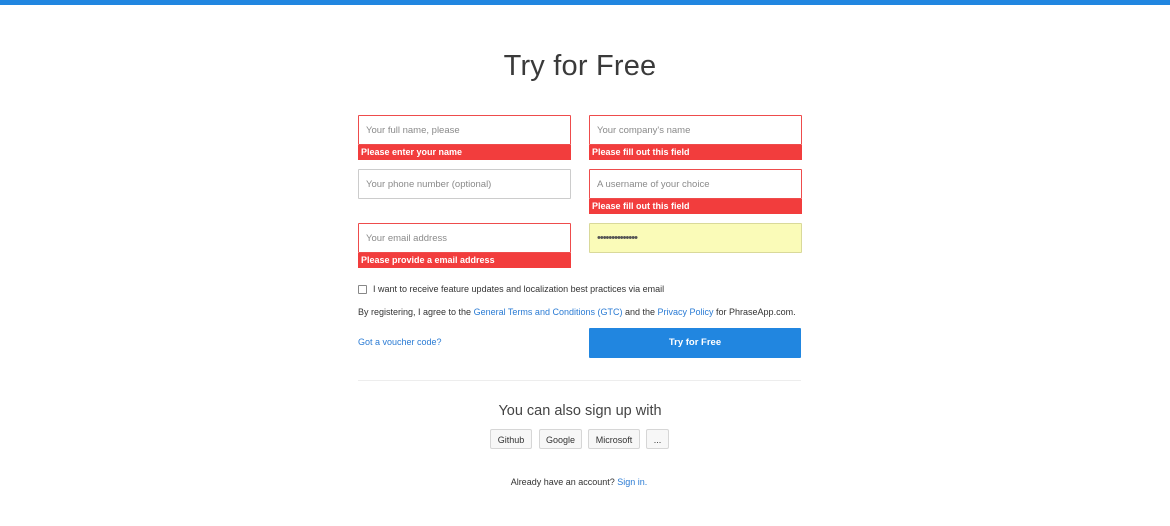  What do you see at coordinates (580, 66) in the screenshot?
I see `page-title: Try for Free` at bounding box center [580, 66].